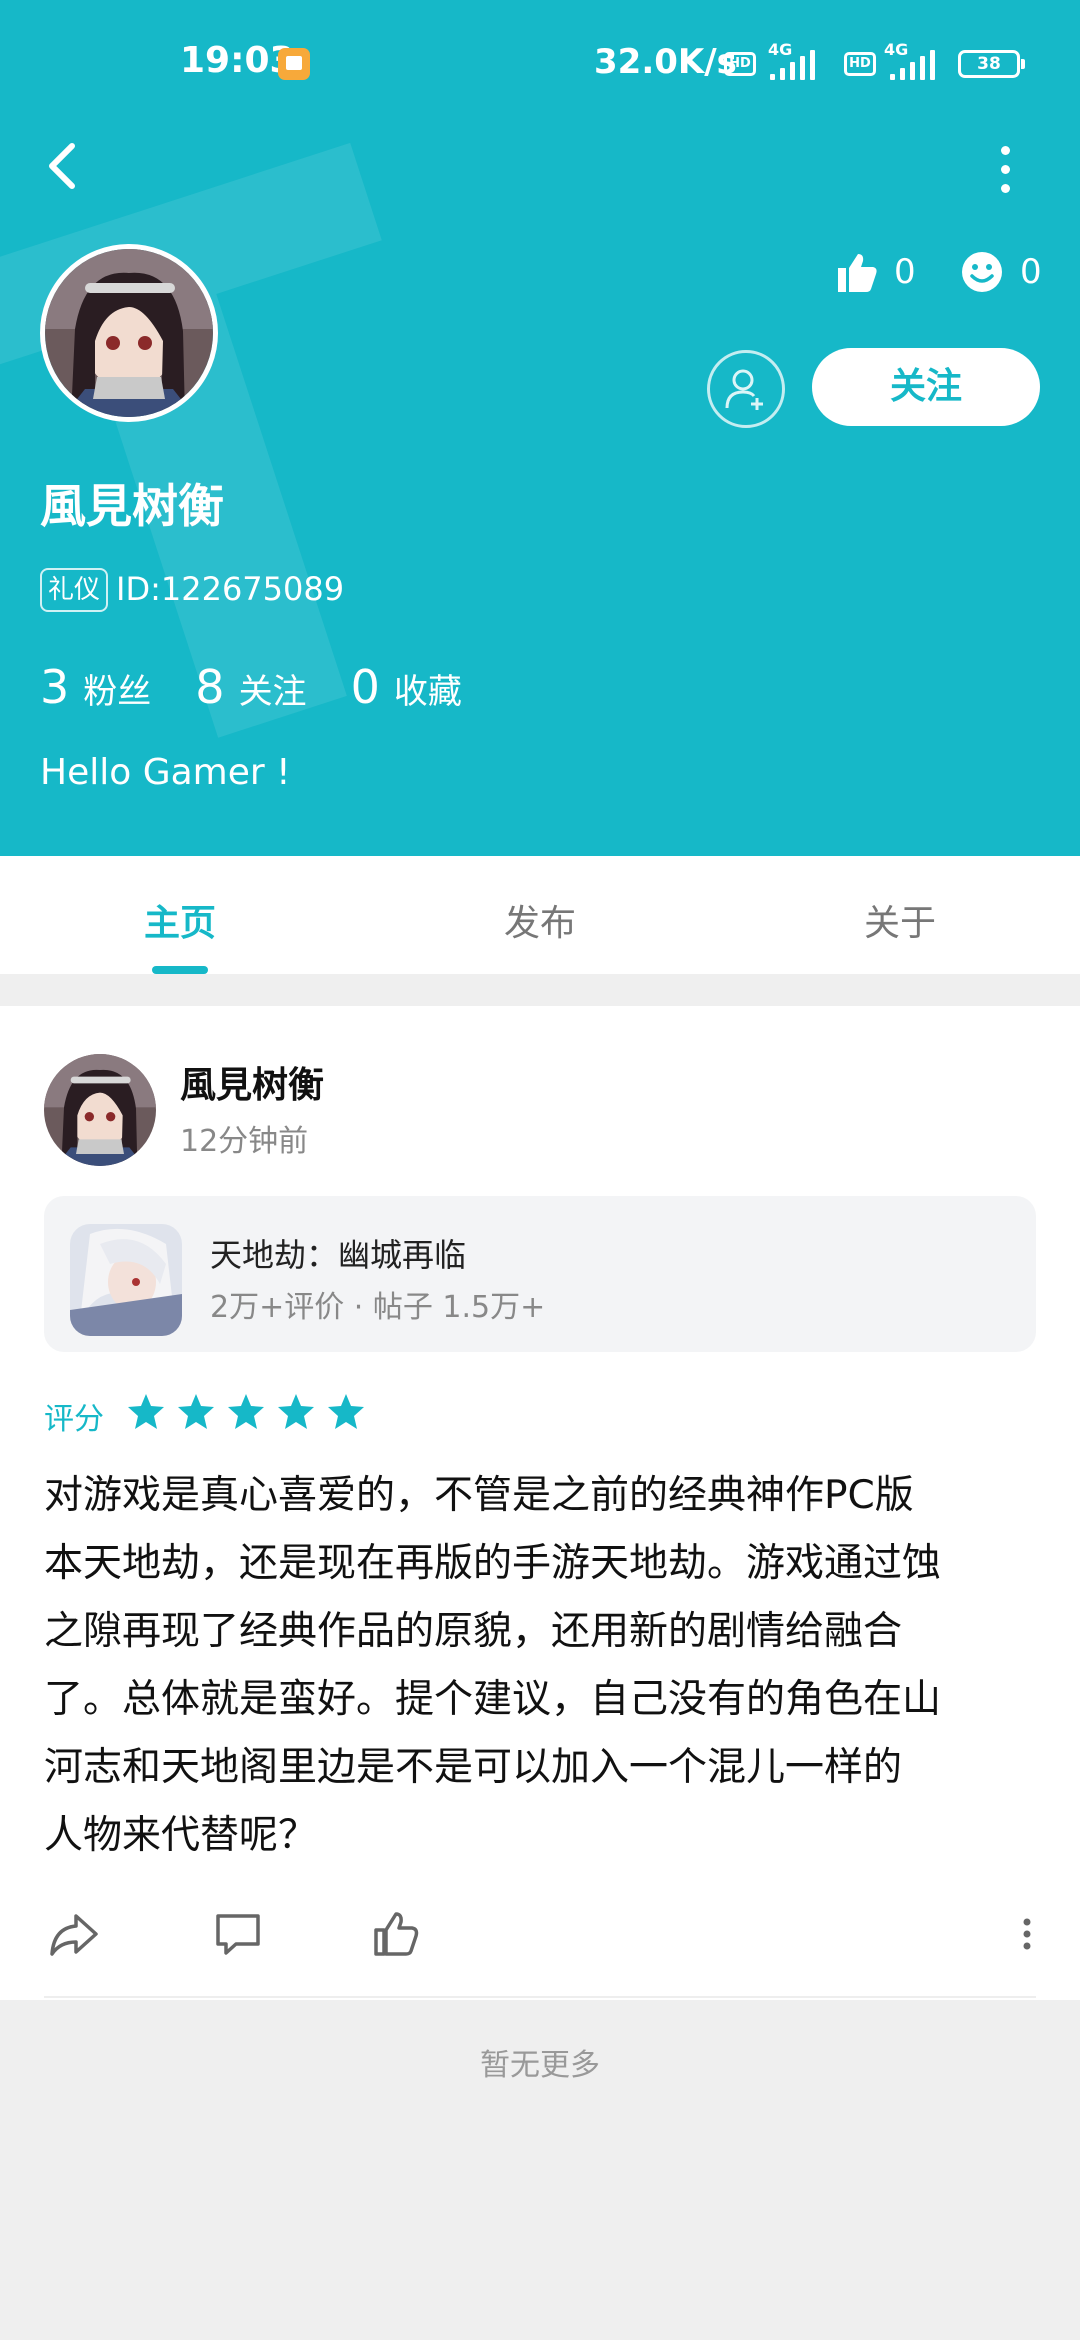 The image size is (1080, 2340). I want to click on post-author-avatar, so click(100, 1110).